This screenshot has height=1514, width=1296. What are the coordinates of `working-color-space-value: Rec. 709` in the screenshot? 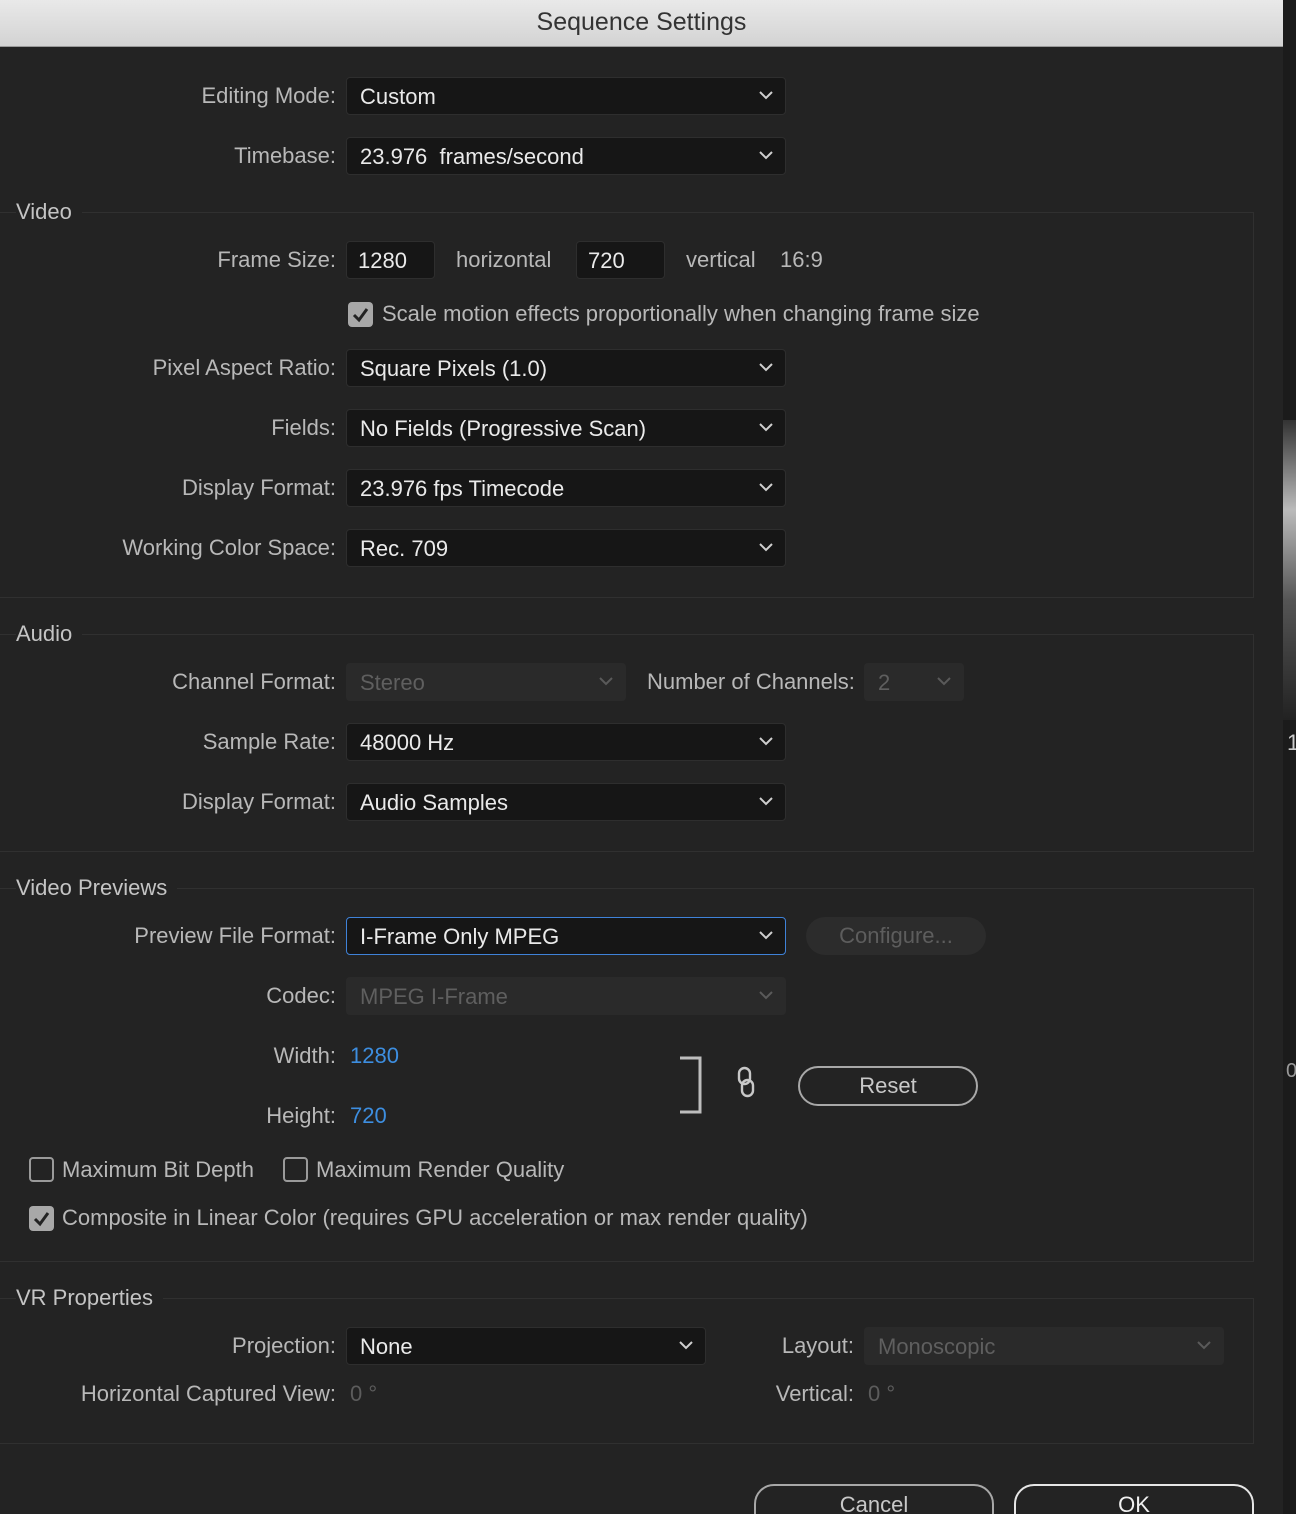 It's located at (404, 548).